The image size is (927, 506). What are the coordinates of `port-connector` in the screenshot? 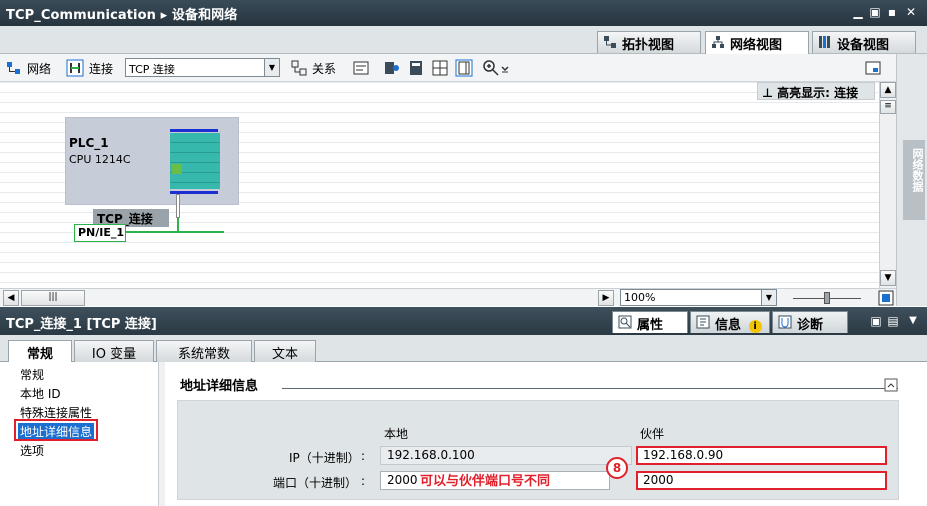 It's located at (178, 206).